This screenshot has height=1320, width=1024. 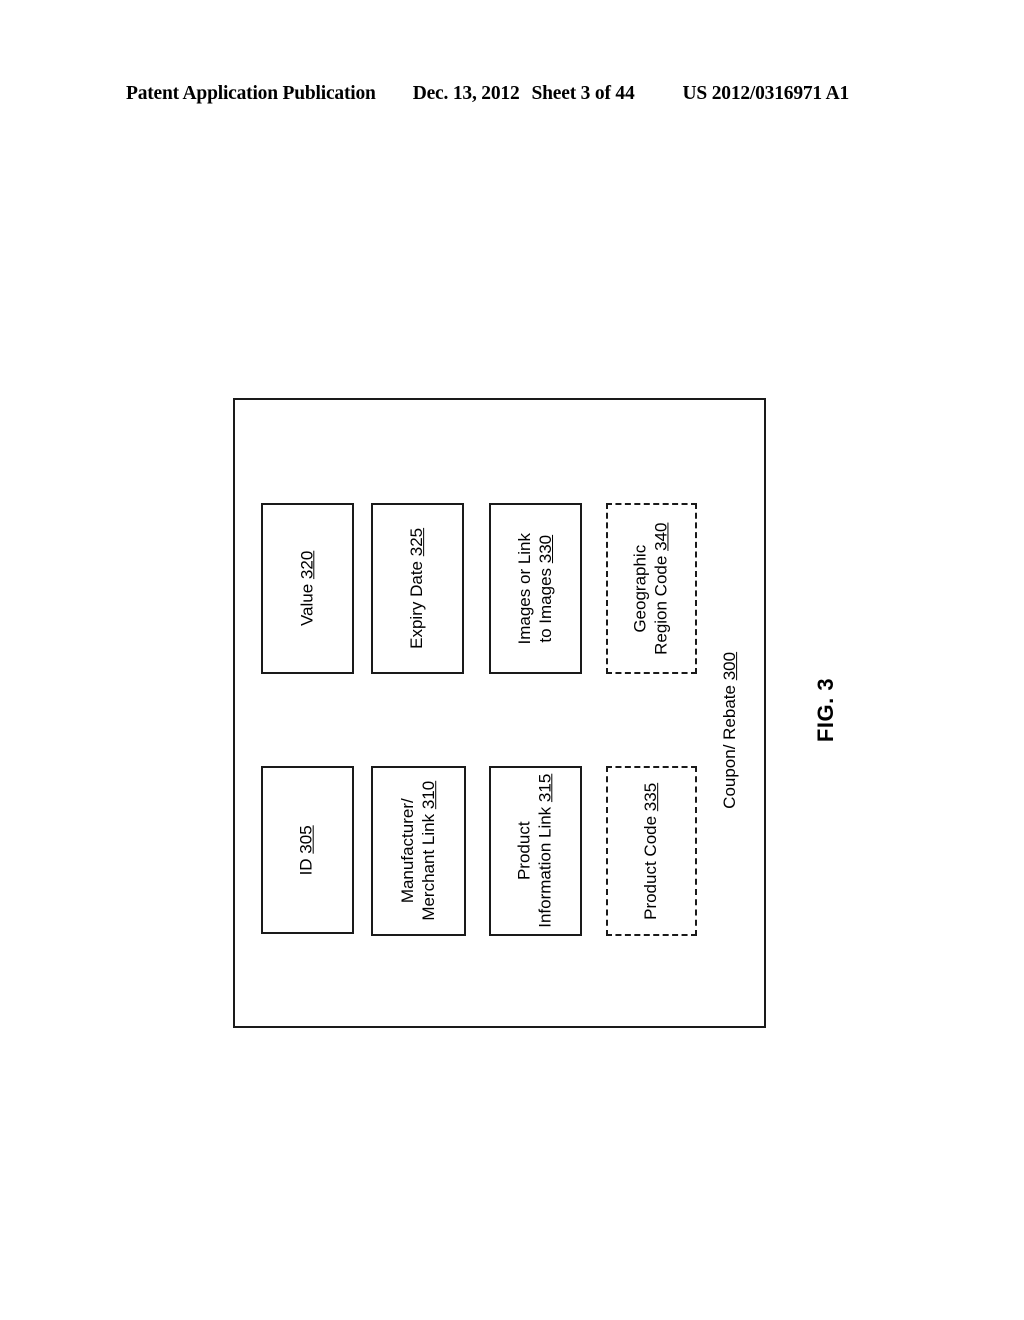 I want to click on block-manufacturer-merchant-link-line2: Merchant Link, so click(x=428, y=867).